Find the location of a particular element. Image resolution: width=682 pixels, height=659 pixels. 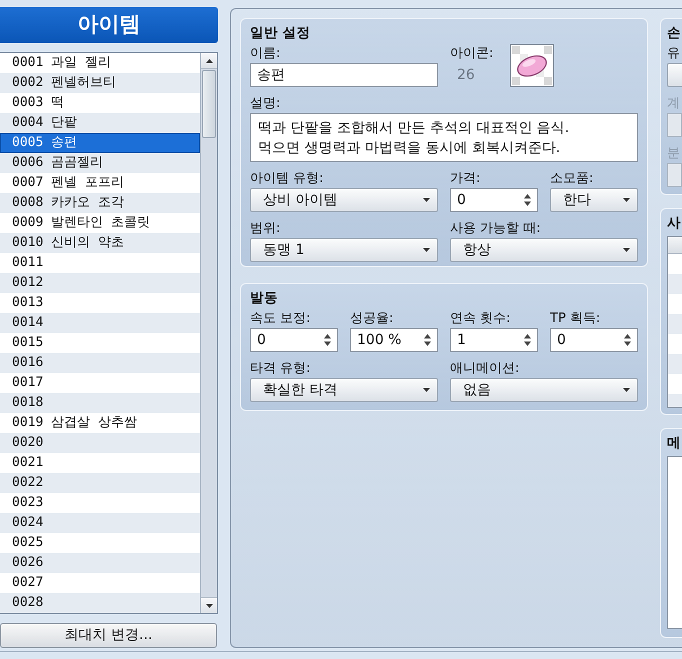

caret-down-icon is located at coordinates (209, 606).